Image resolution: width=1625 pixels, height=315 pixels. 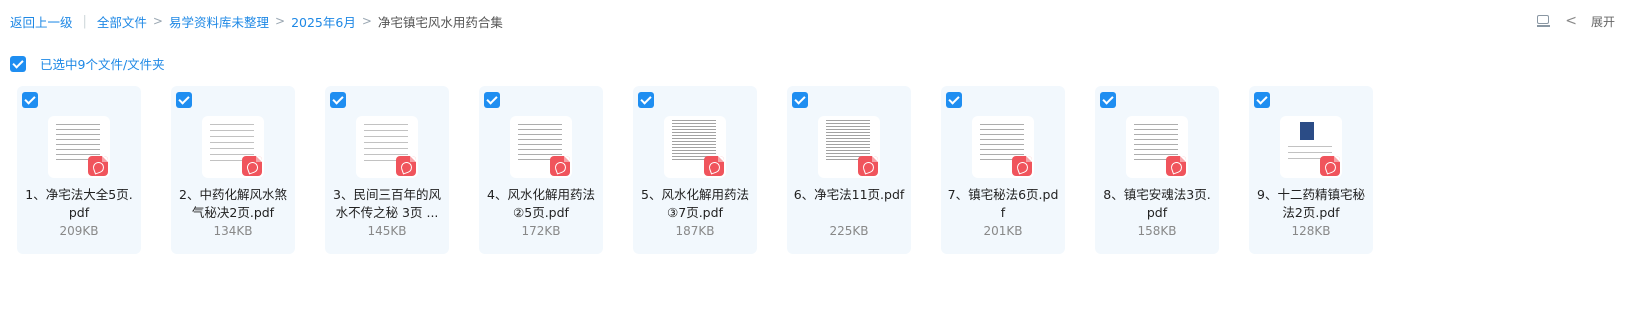 I want to click on chevron-left-icon: <, so click(x=1571, y=21).